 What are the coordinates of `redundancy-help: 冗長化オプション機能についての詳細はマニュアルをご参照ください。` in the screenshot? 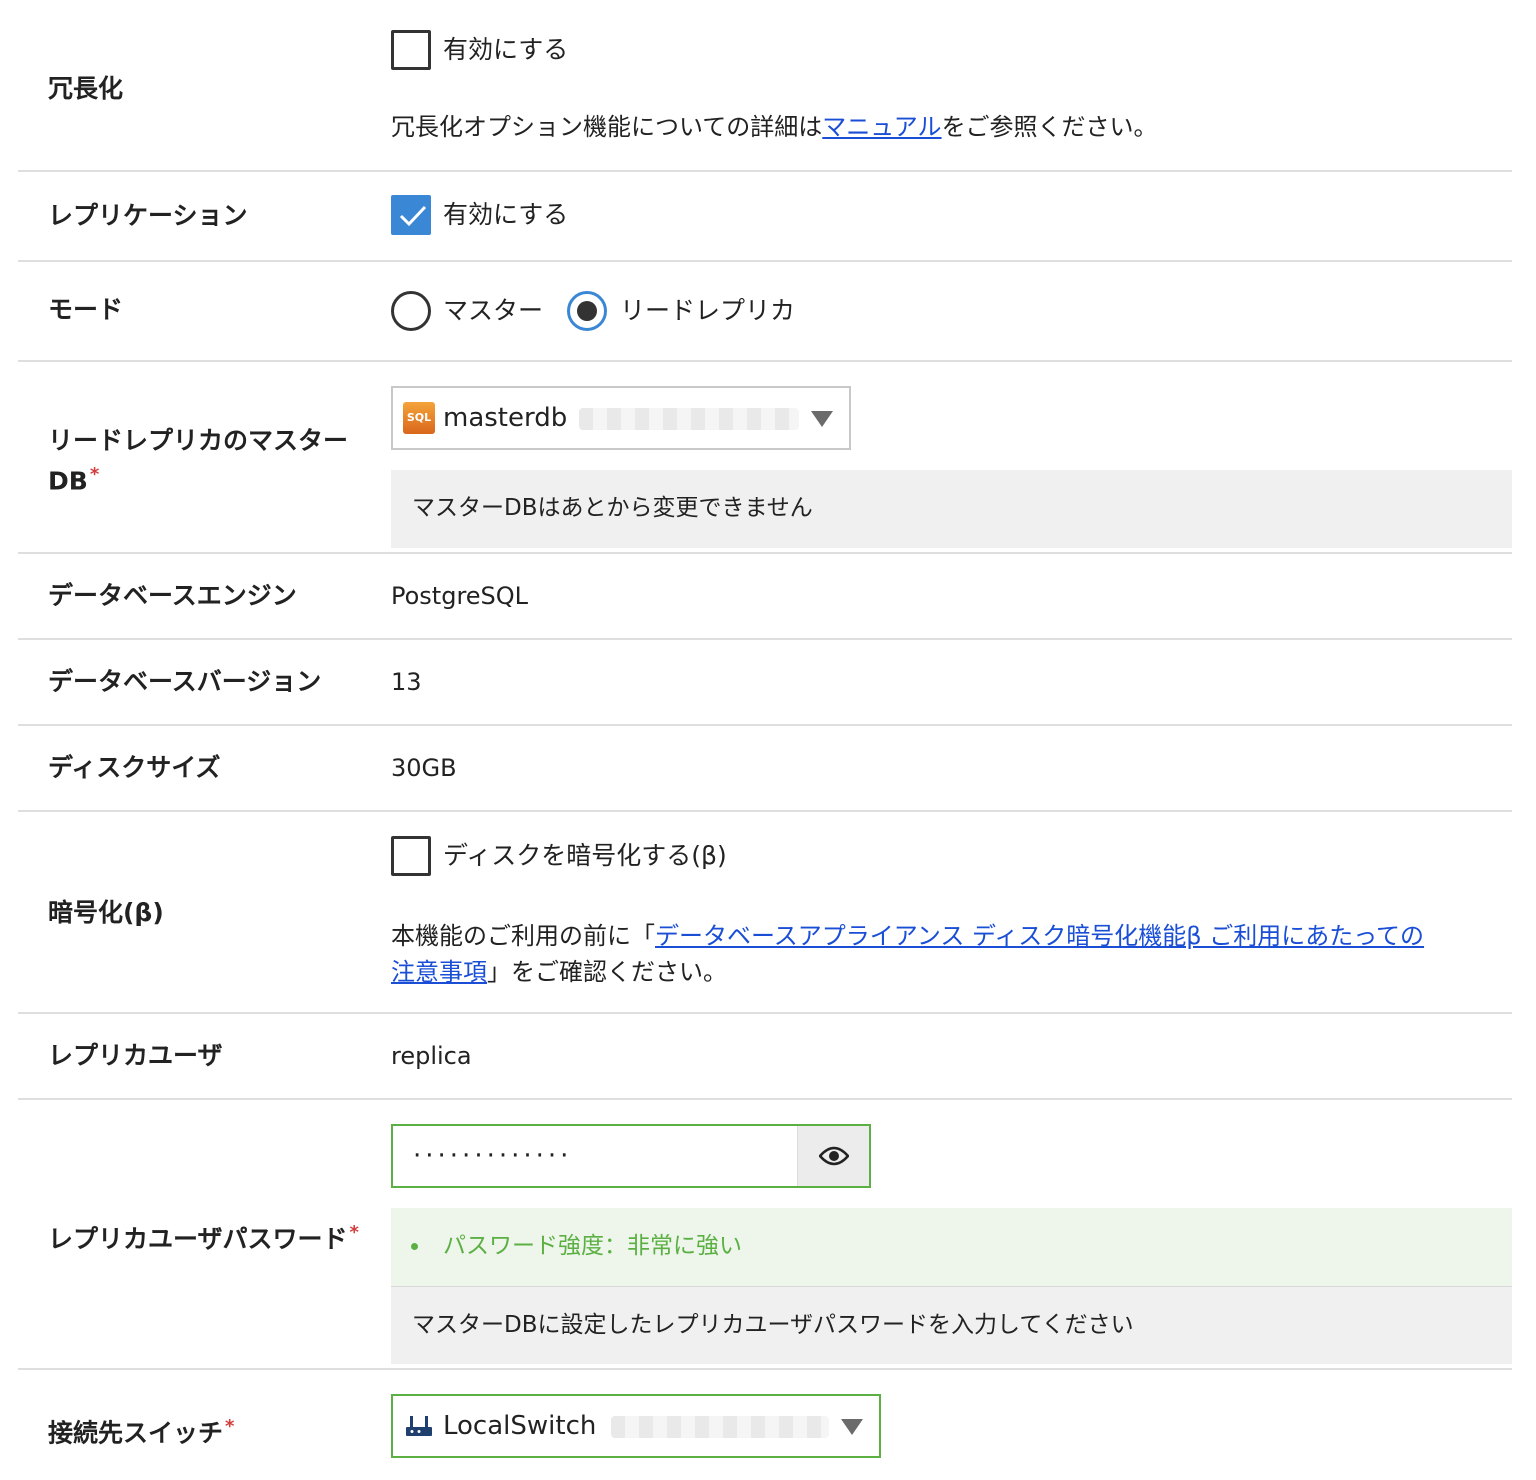 It's located at (774, 127).